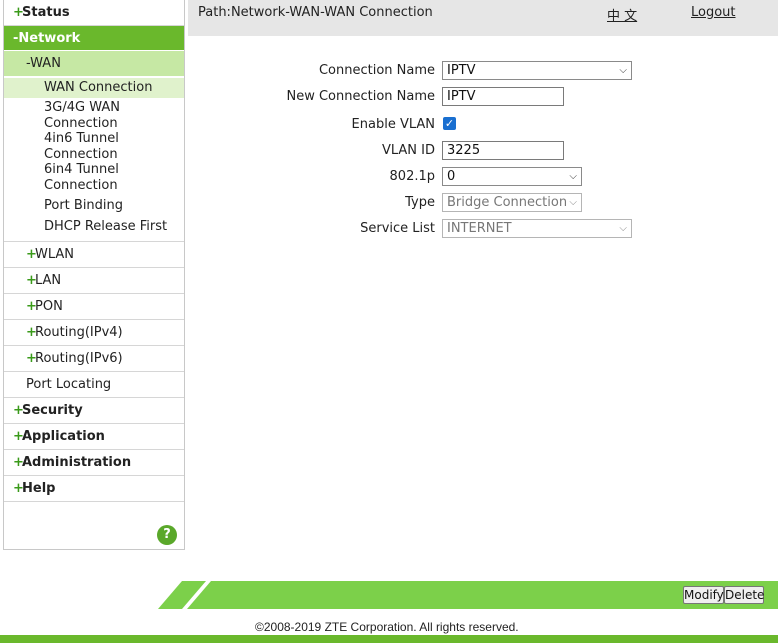 The height and width of the screenshot is (643, 778). I want to click on delete-button: Delete, so click(744, 595).